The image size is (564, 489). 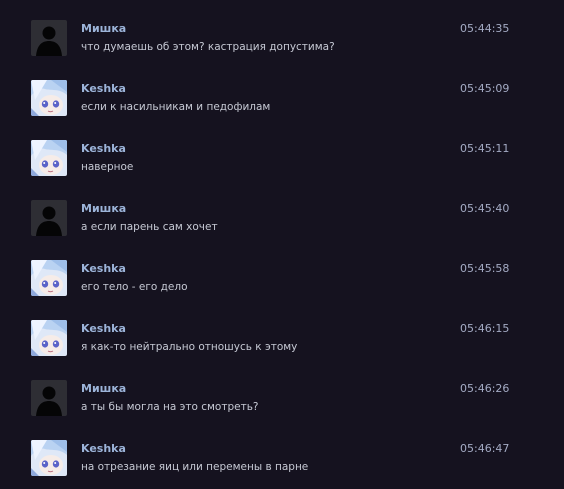 What do you see at coordinates (282, 170) in the screenshot?
I see `message-row: Keshka наверное 05:45:11` at bounding box center [282, 170].